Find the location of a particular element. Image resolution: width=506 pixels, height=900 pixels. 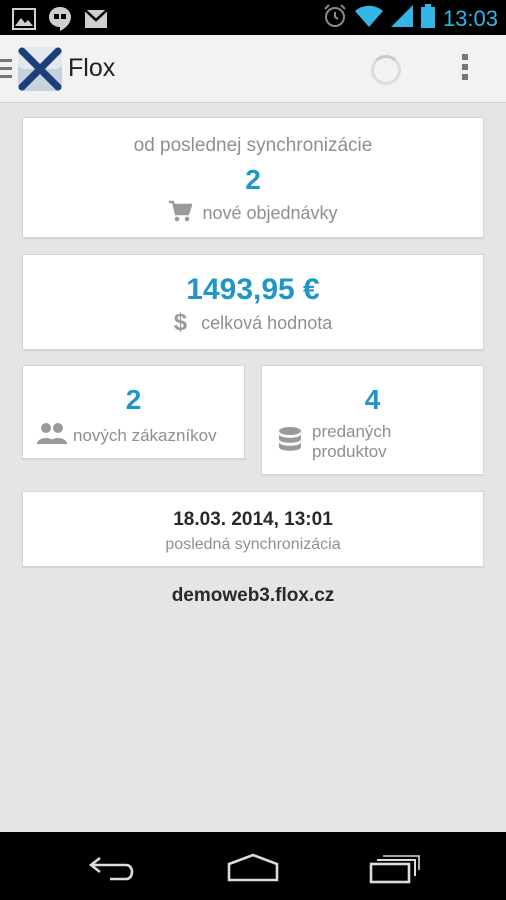

wifi-icon is located at coordinates (368, 18).